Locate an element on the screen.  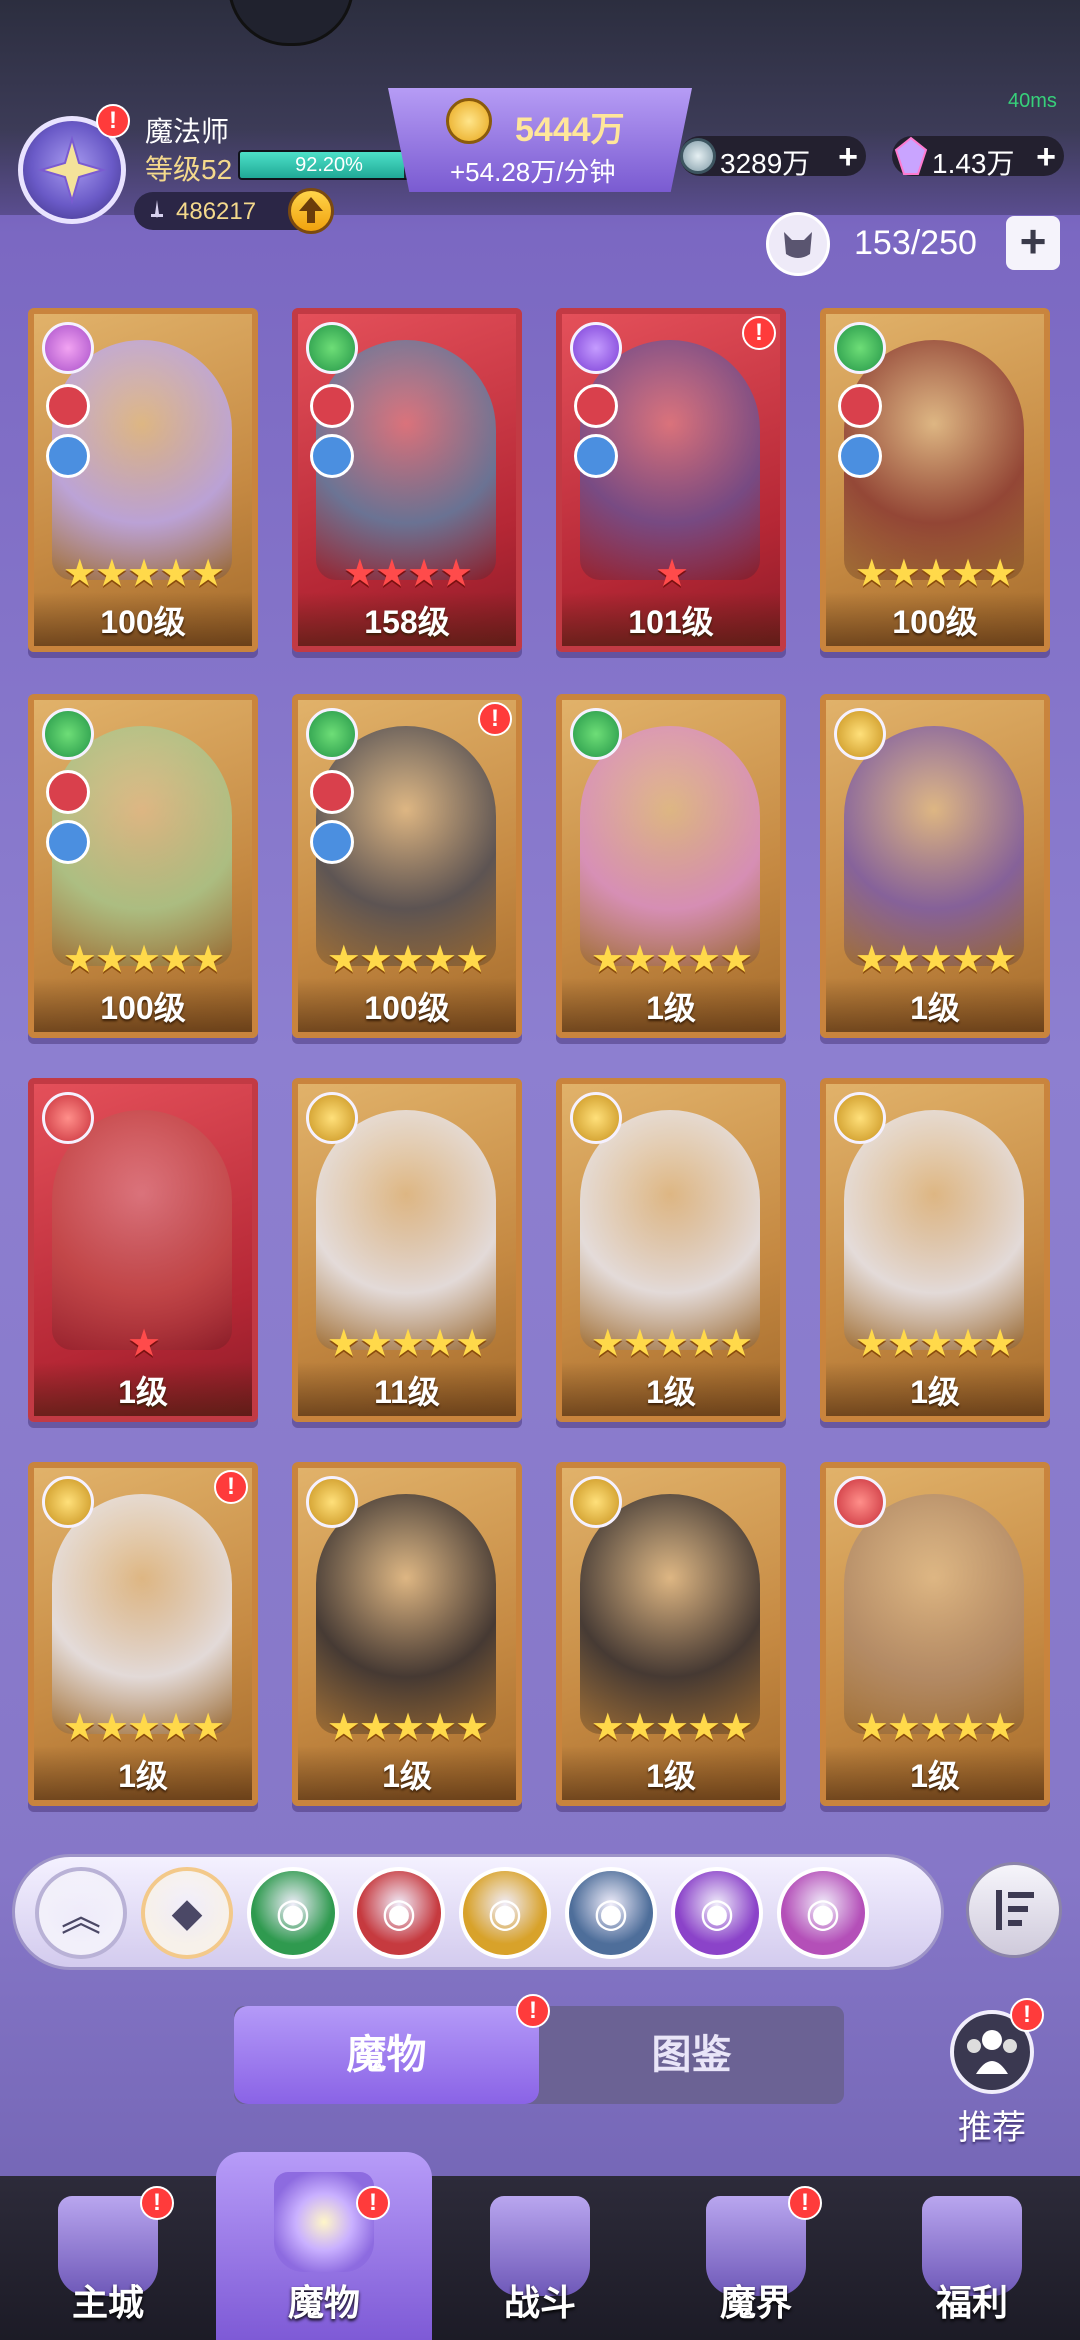
silver-coin-icon is located at coordinates (698, 156).